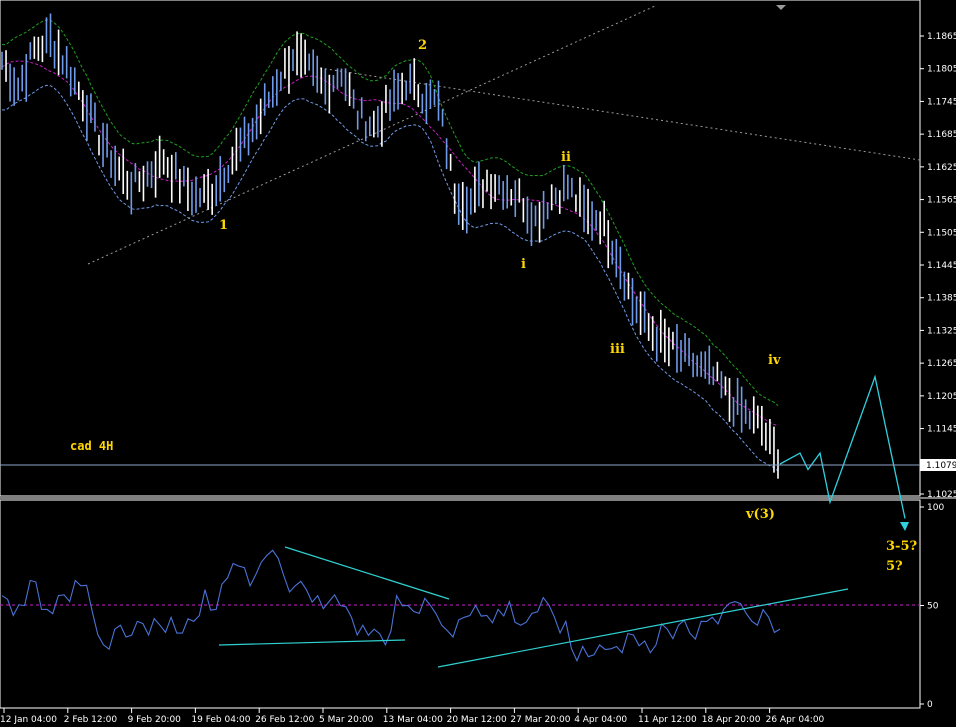 The width and height of the screenshot is (956, 727). Describe the element at coordinates (941, 168) in the screenshot. I see `price-tick-label: 1.1625` at that location.